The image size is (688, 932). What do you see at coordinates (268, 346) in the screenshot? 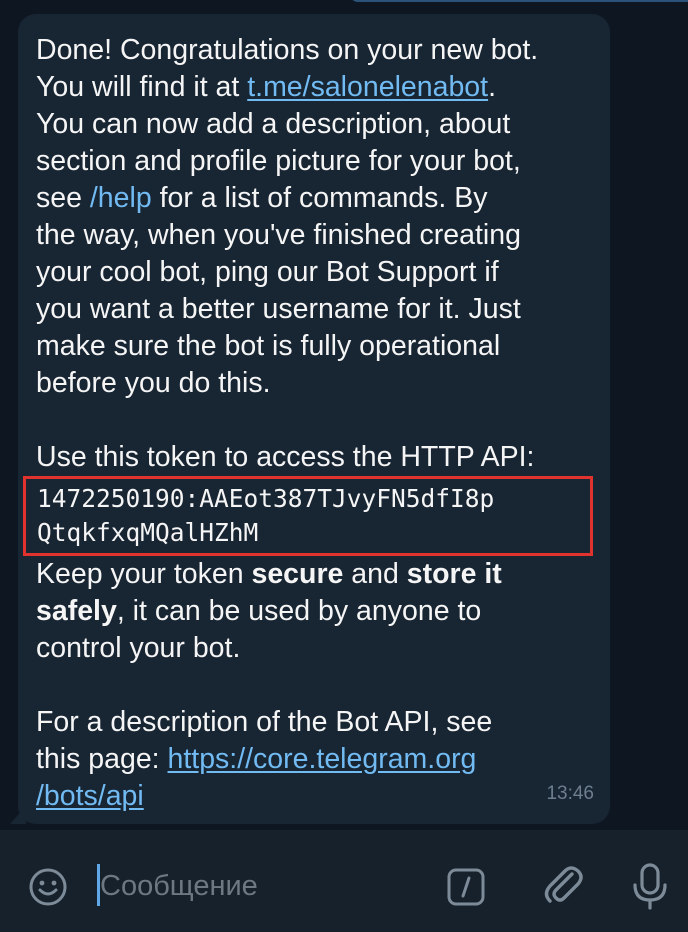
I see `message-line: make sure the bot is fully operational` at bounding box center [268, 346].